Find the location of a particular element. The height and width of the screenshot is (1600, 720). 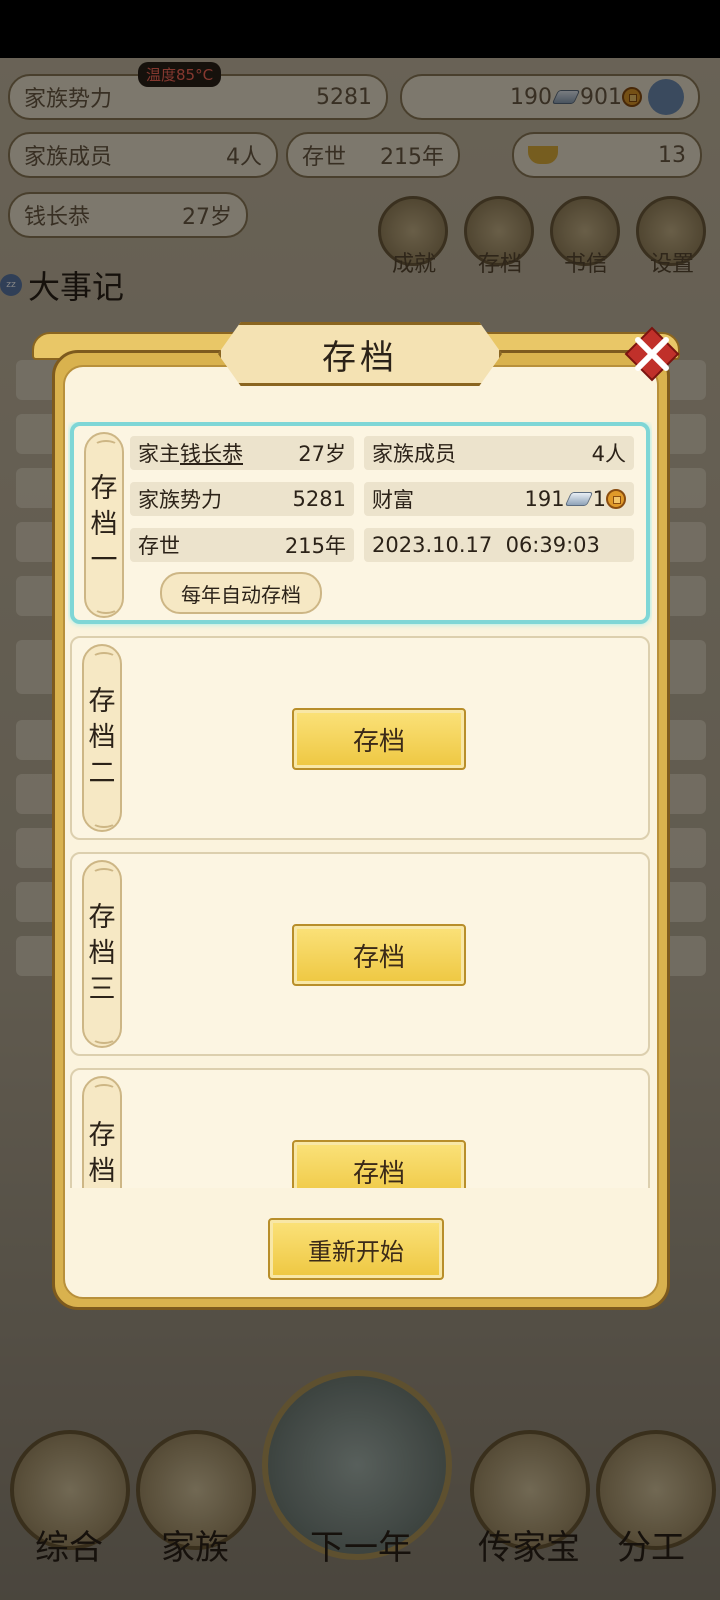

save-slot-2: 存 档 二 存档 is located at coordinates (360, 738).